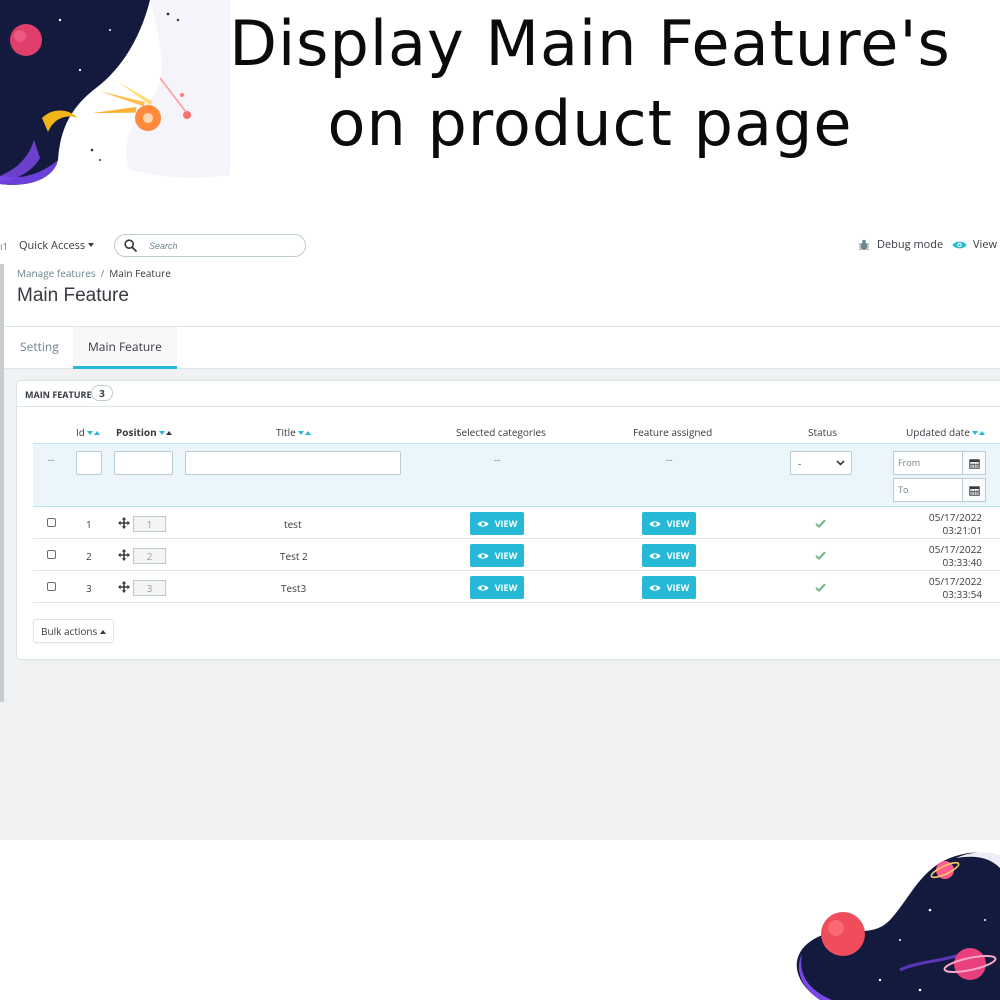 The width and height of the screenshot is (1000, 1000). Describe the element at coordinates (821, 463) in the screenshot. I see `filter-status-select: -` at that location.